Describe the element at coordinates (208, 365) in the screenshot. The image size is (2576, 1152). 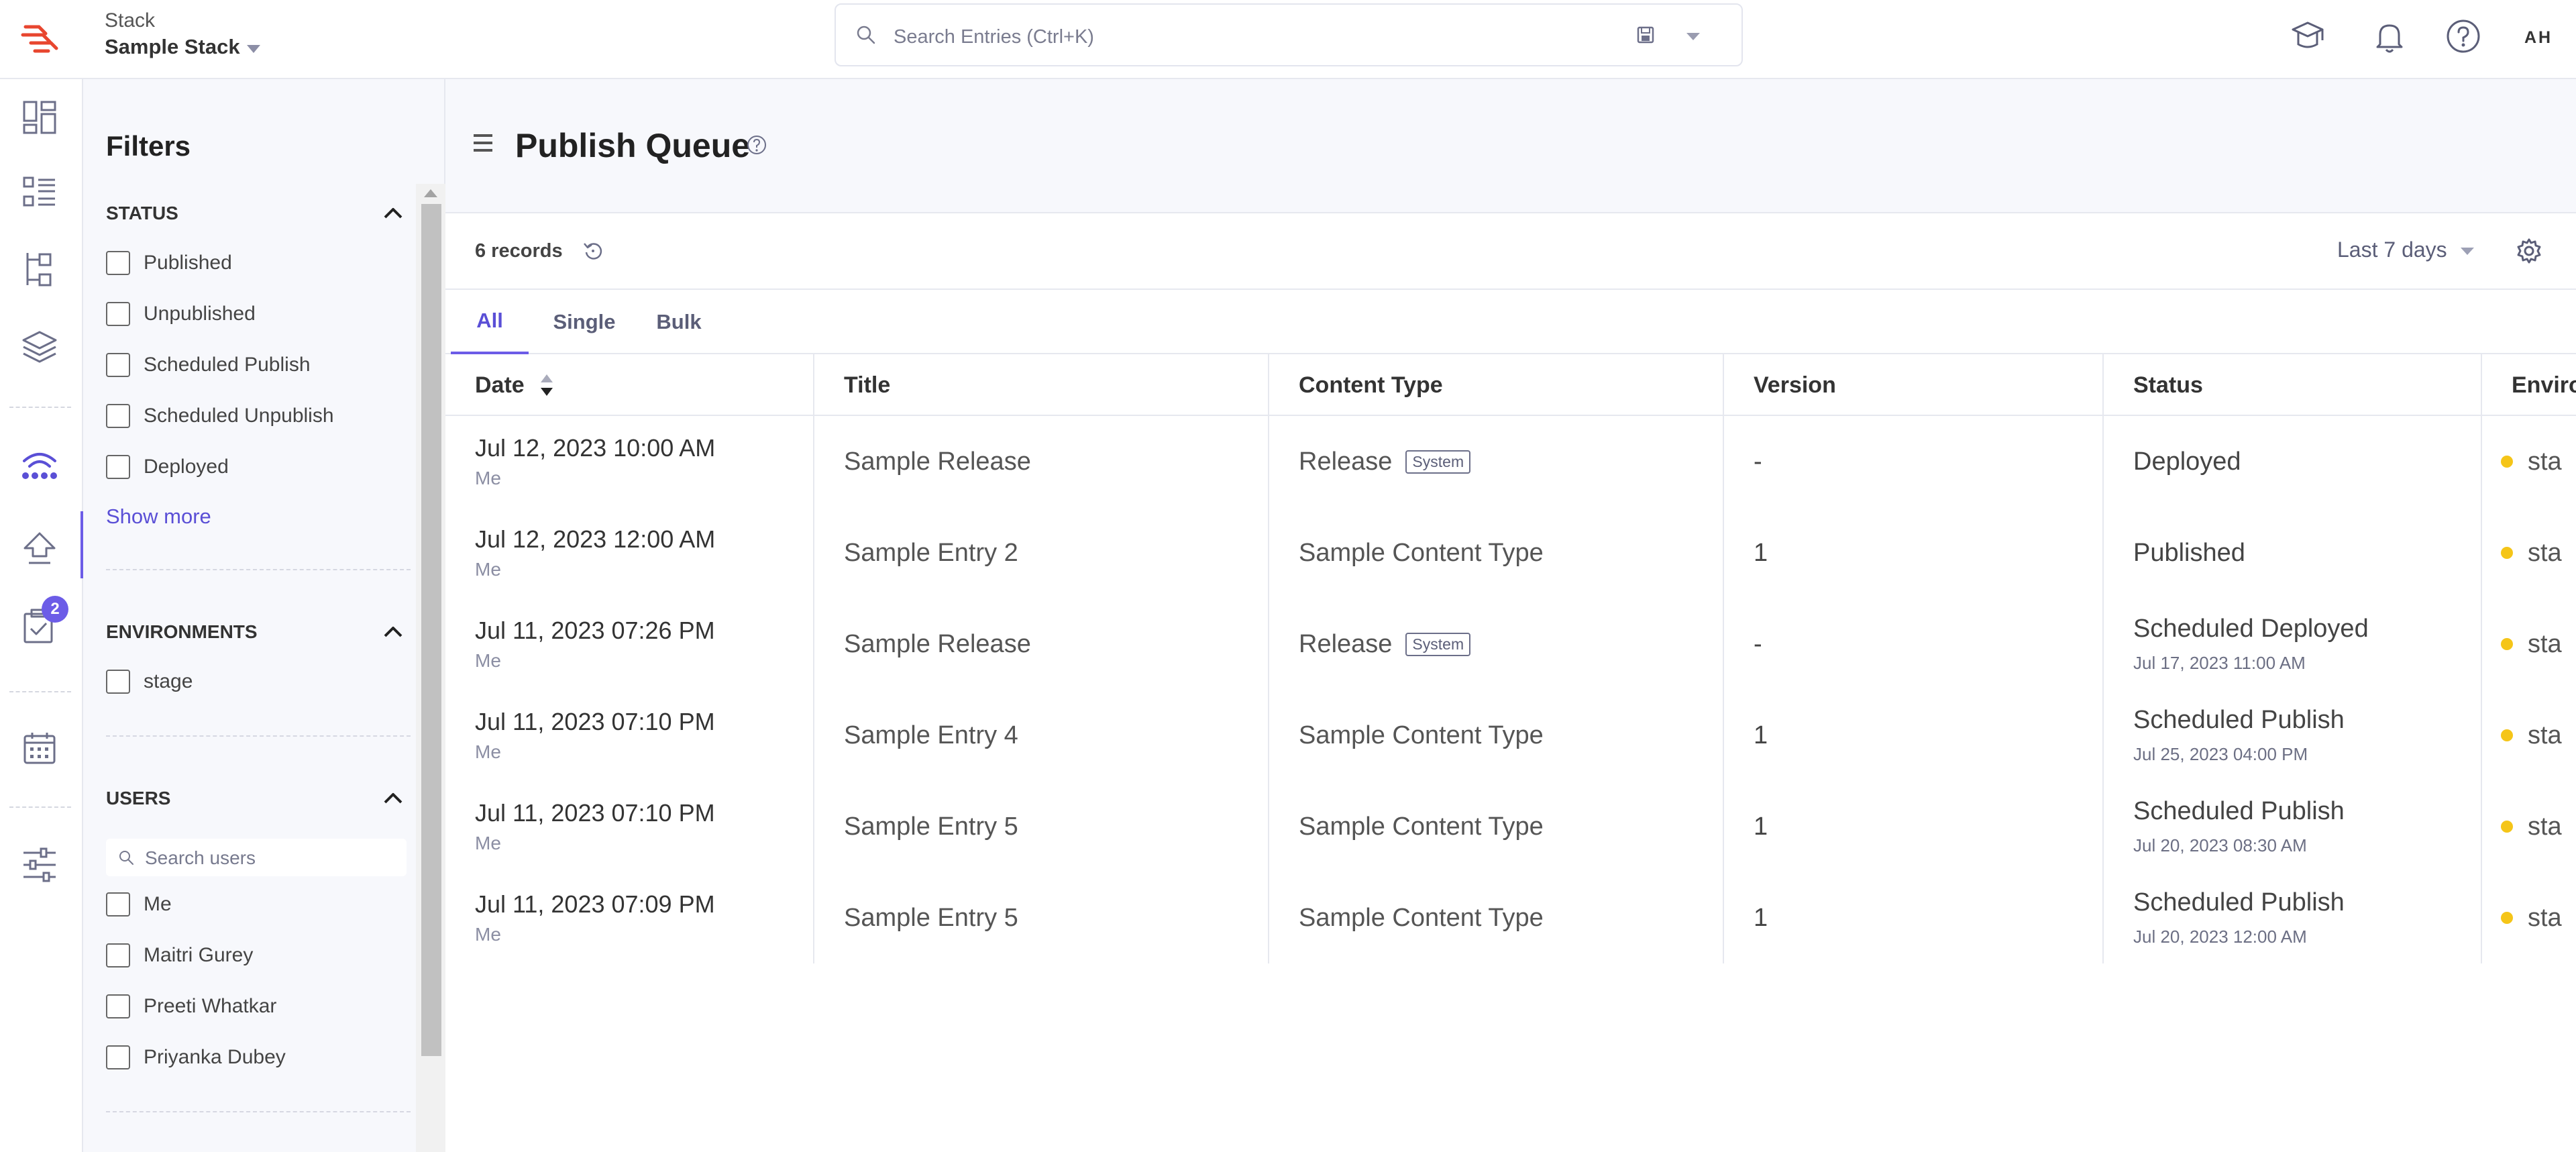
I see `status-filter-scheduled-publish: Scheduled Publish` at that location.